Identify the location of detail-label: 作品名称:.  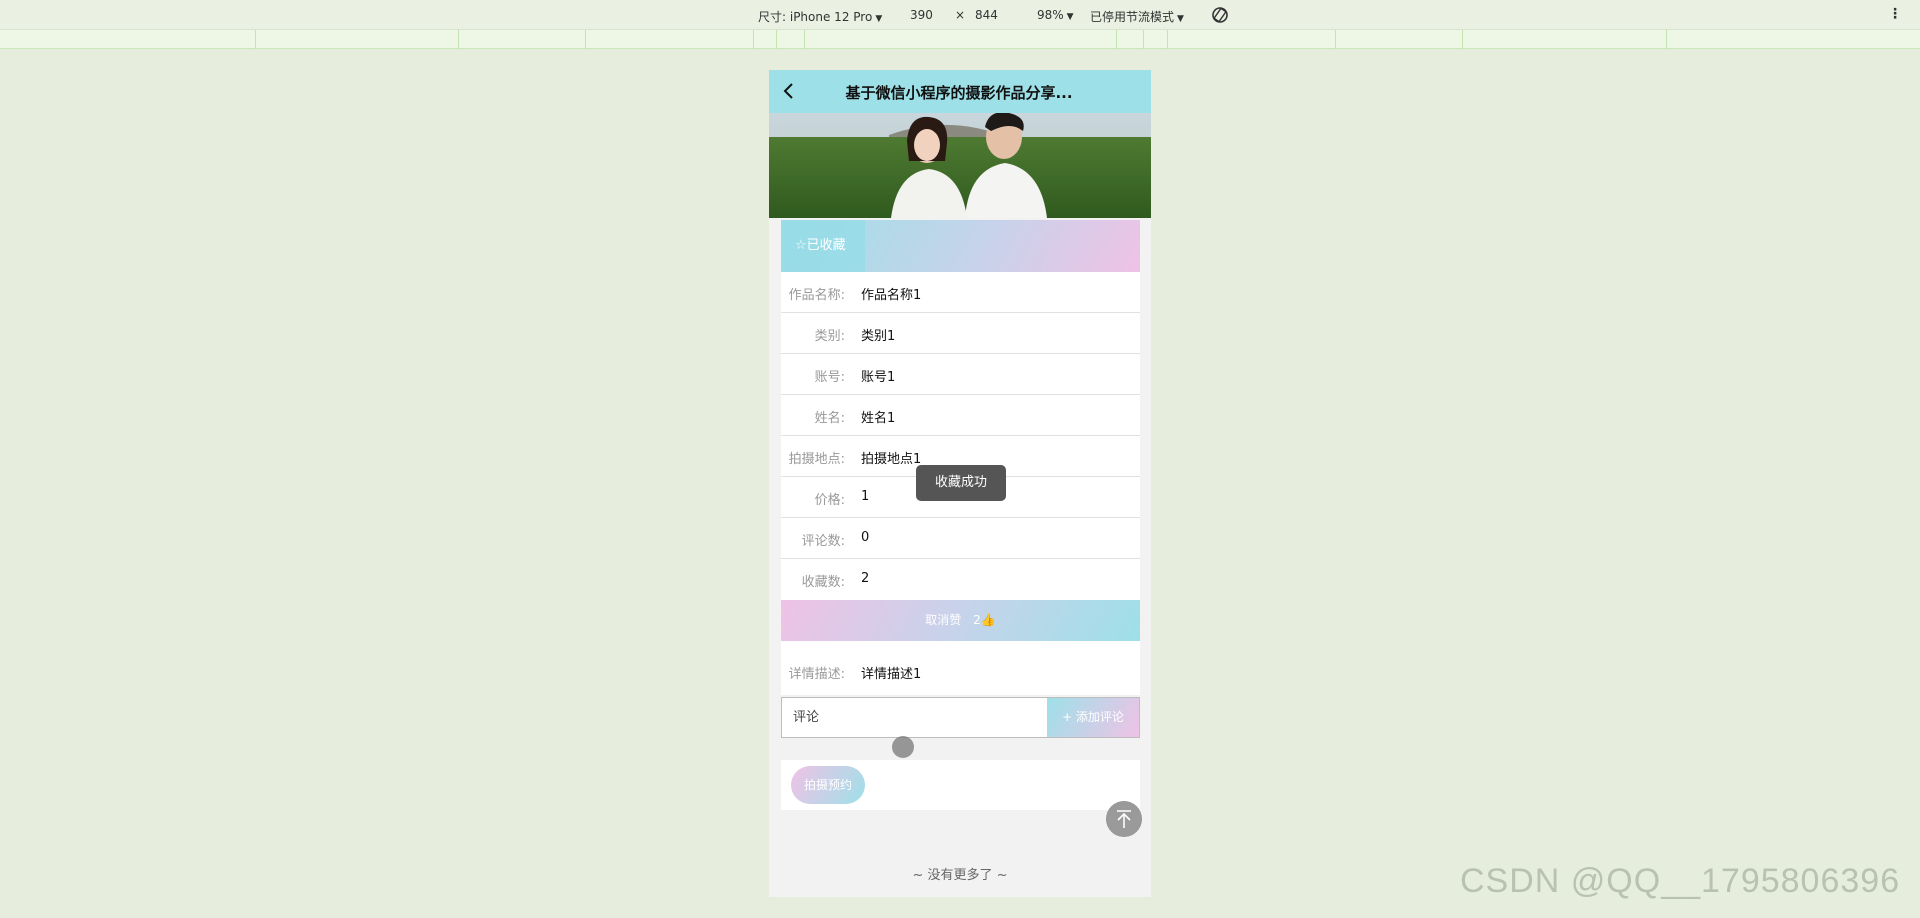
(816, 295).